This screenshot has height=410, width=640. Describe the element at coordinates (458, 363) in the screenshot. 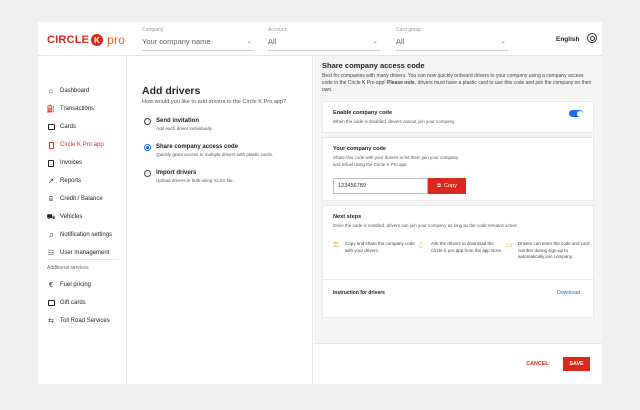

I see `form-footer: CANCEL SAVE` at that location.